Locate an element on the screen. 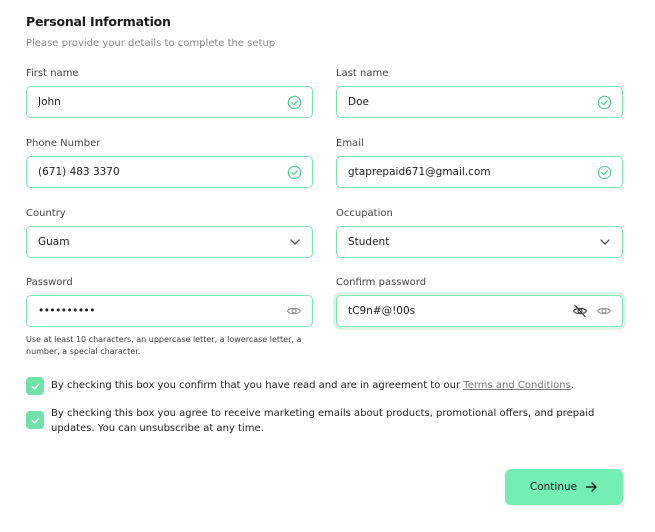  confirm-password-label: Confirm password is located at coordinates (381, 282).